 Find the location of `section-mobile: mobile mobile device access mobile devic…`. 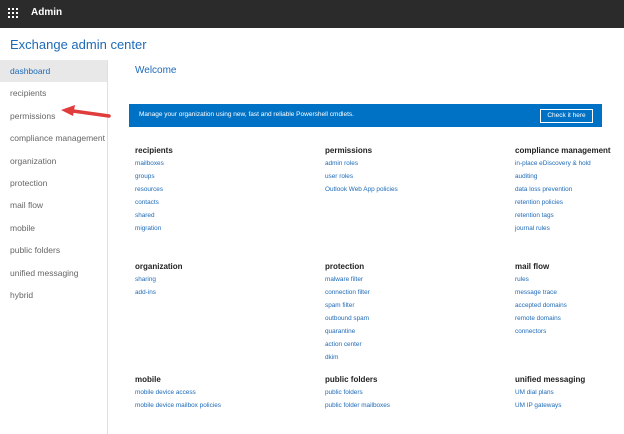

section-mobile: mobile mobile device access mobile devic… is located at coordinates (210, 393).